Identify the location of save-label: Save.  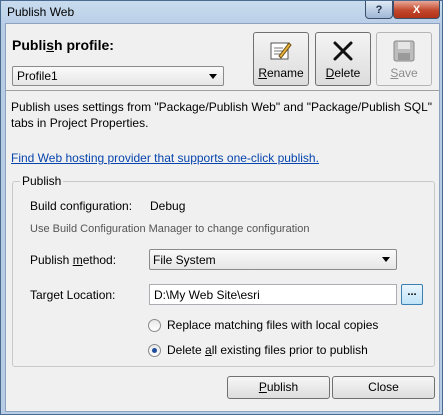
(404, 73).